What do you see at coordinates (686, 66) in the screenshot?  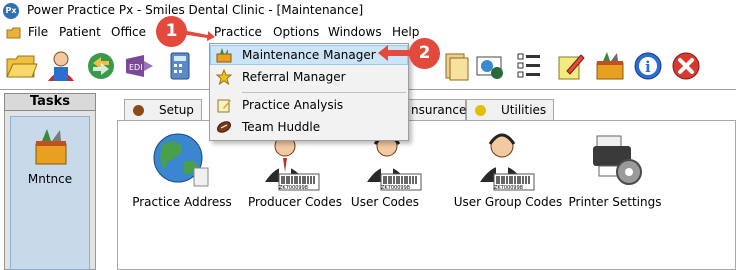 I see `exit-close-icon` at bounding box center [686, 66].